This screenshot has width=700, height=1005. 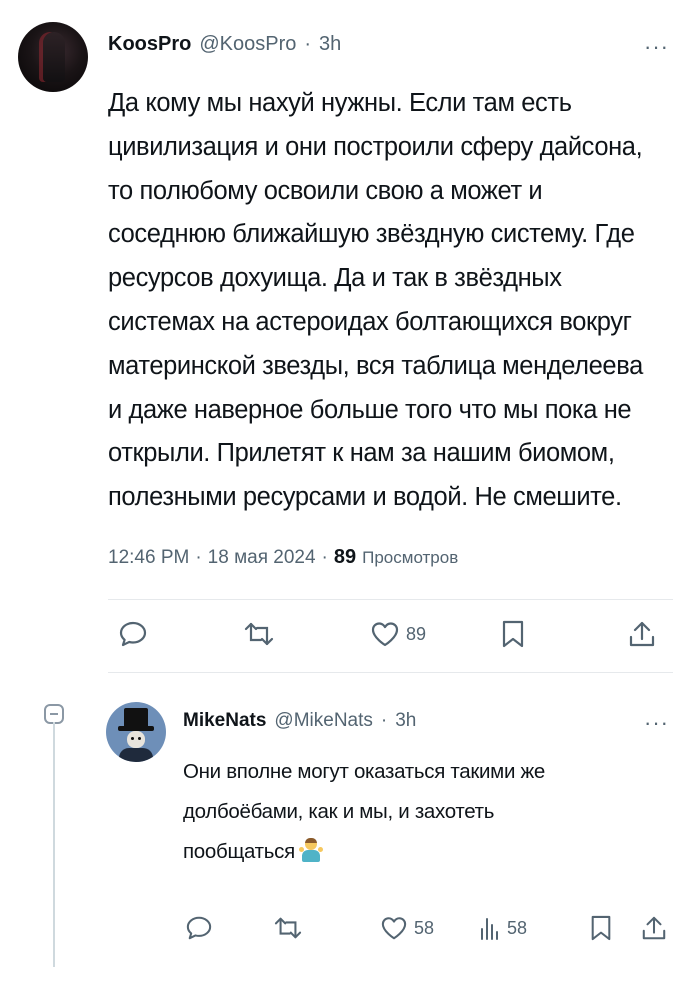 What do you see at coordinates (424, 927) in the screenshot?
I see `reply-like-count: 58` at bounding box center [424, 927].